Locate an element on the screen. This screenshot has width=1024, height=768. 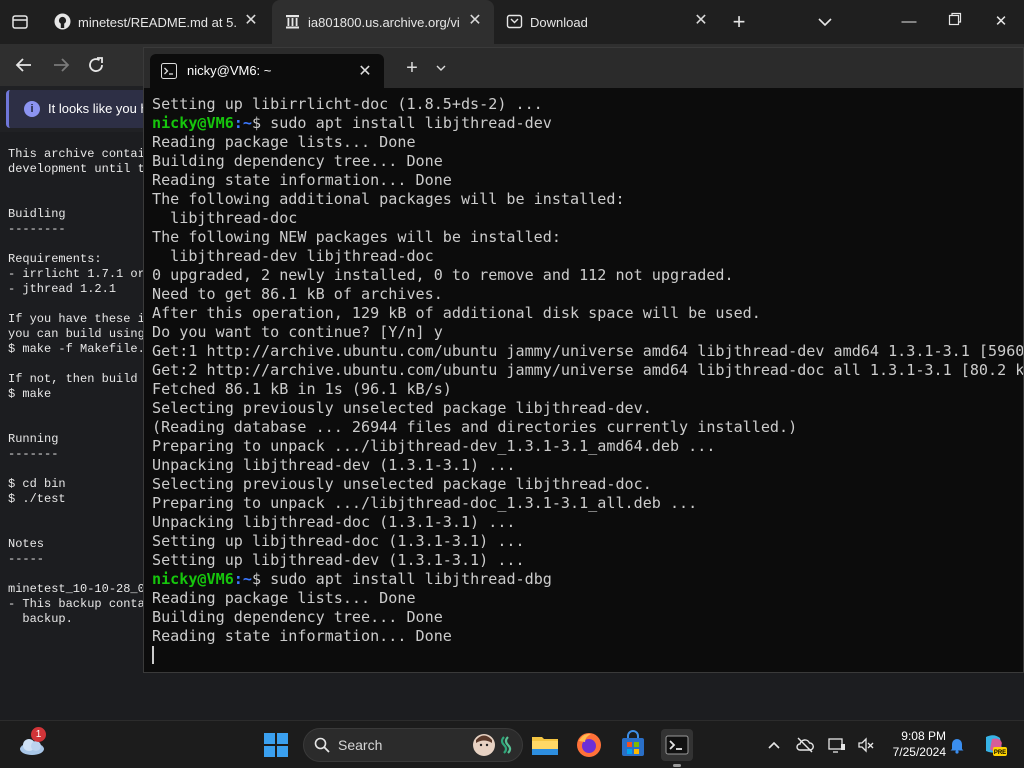
terminal-titlebar: nicky@VM6: ~ ✕ + is located at coordinates (583, 68).